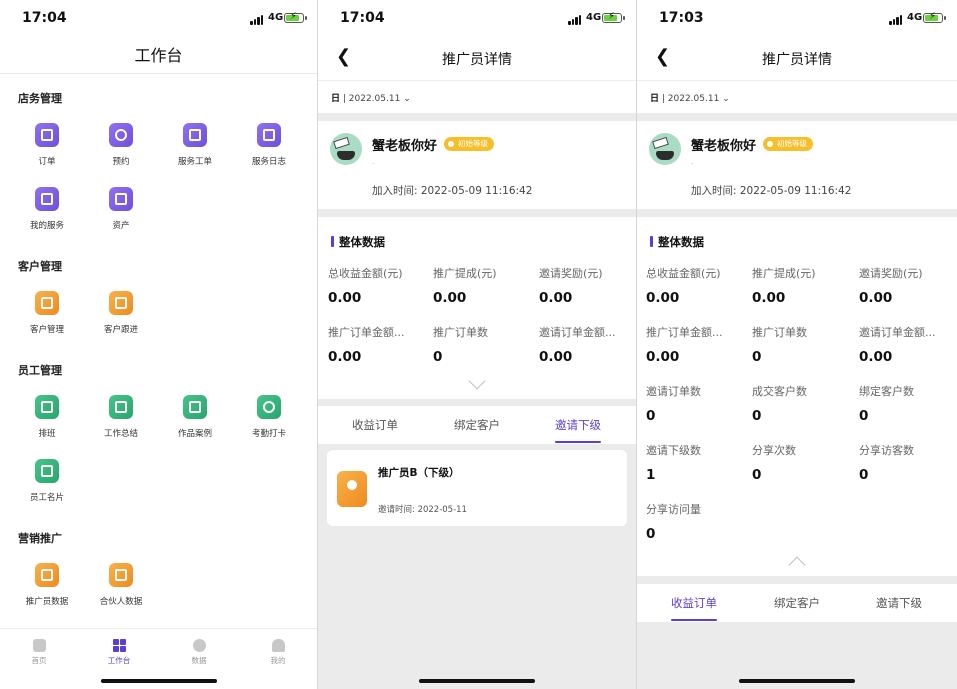  I want to click on grid-item-label: 排班, so click(47, 434).